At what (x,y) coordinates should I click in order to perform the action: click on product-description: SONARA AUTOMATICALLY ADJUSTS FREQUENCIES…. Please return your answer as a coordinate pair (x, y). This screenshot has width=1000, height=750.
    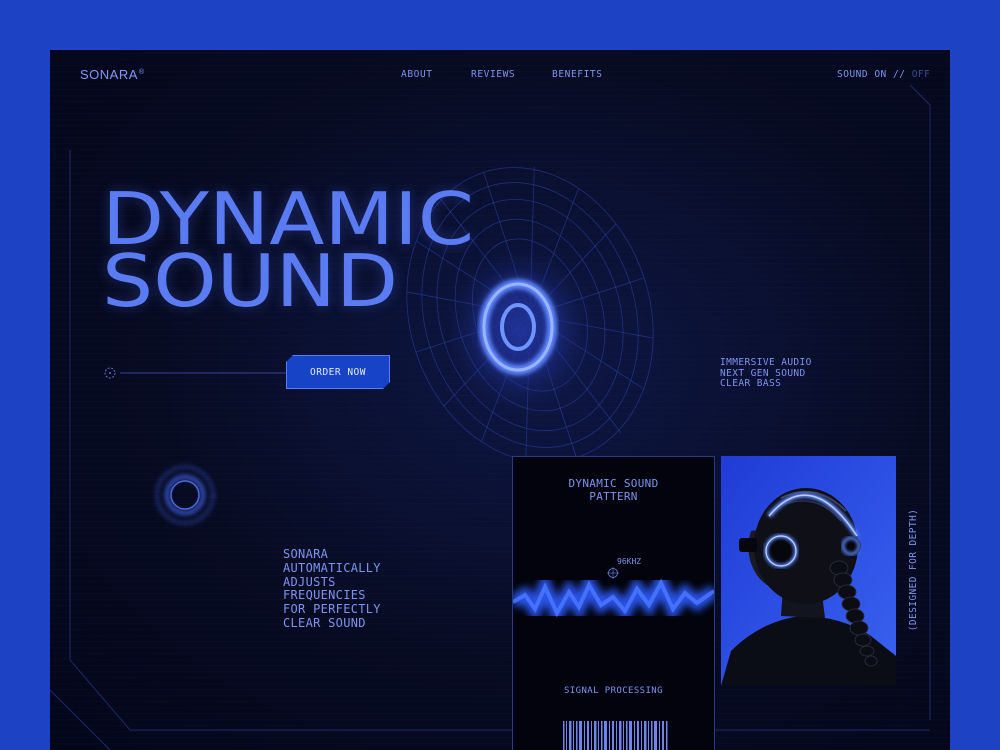
    Looking at the image, I should click on (332, 589).